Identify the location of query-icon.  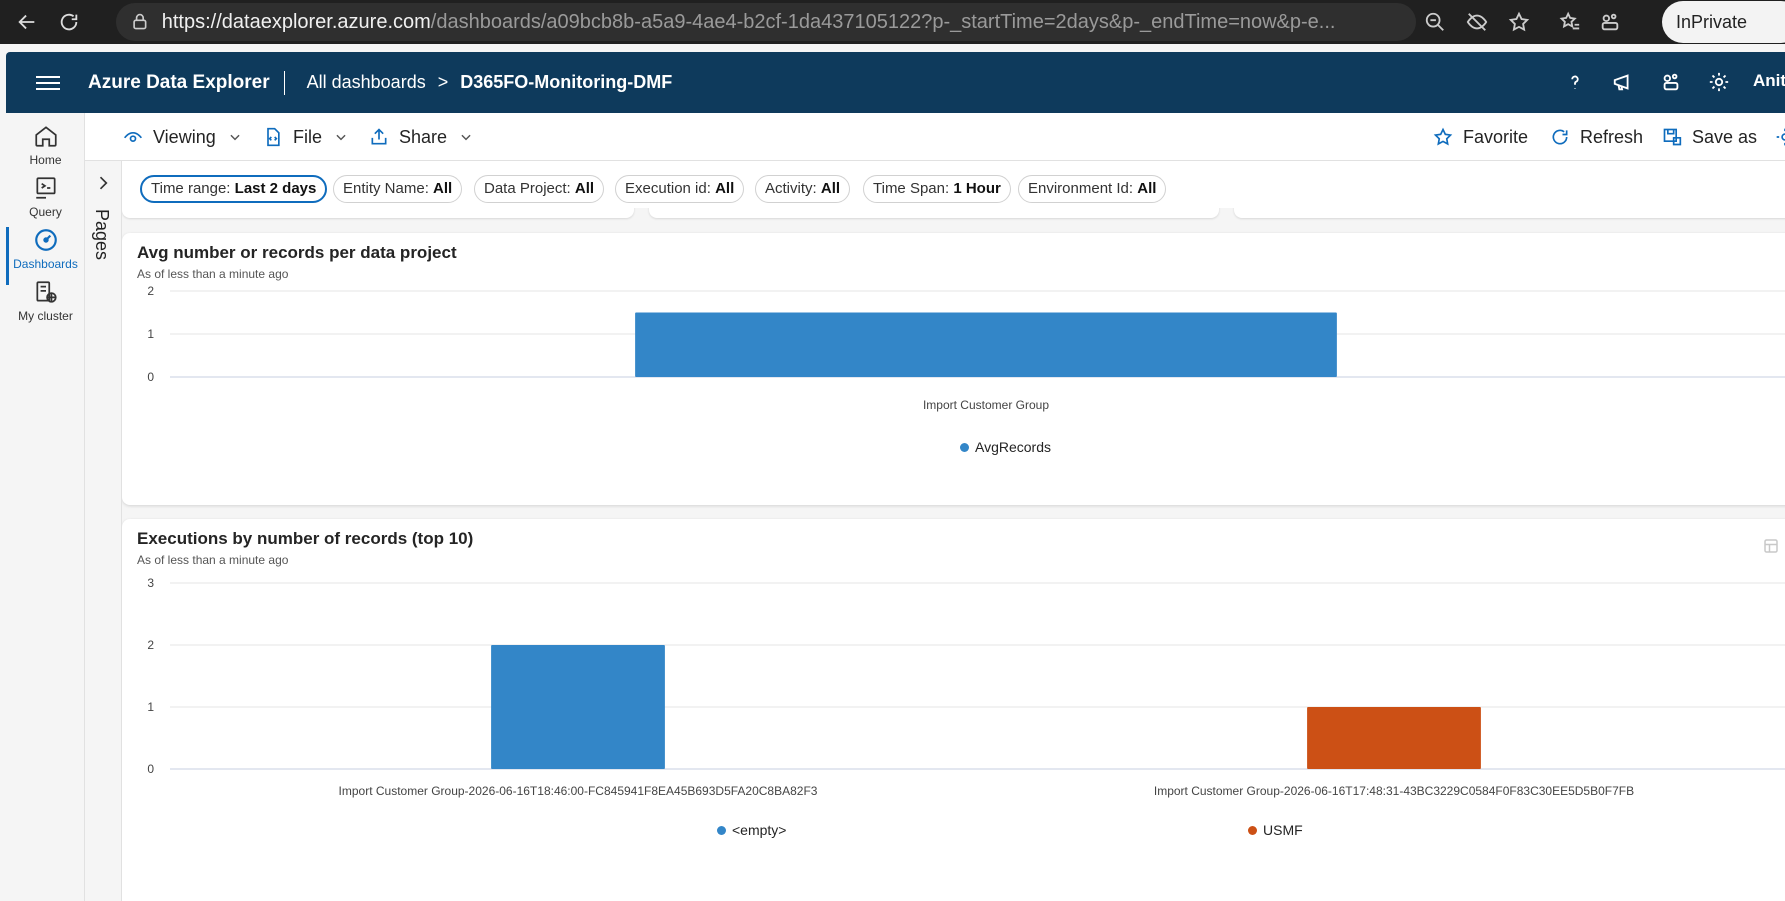
(45, 188).